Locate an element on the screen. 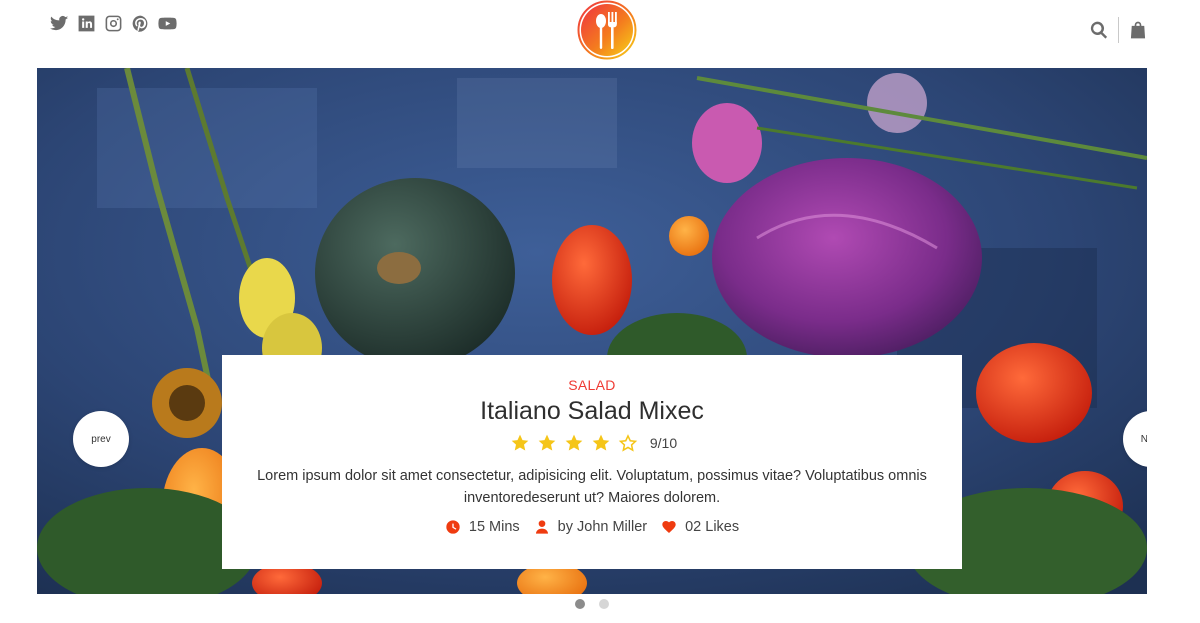 The width and height of the screenshot is (1200, 623). restaurant-logo is located at coordinates (607, 30).